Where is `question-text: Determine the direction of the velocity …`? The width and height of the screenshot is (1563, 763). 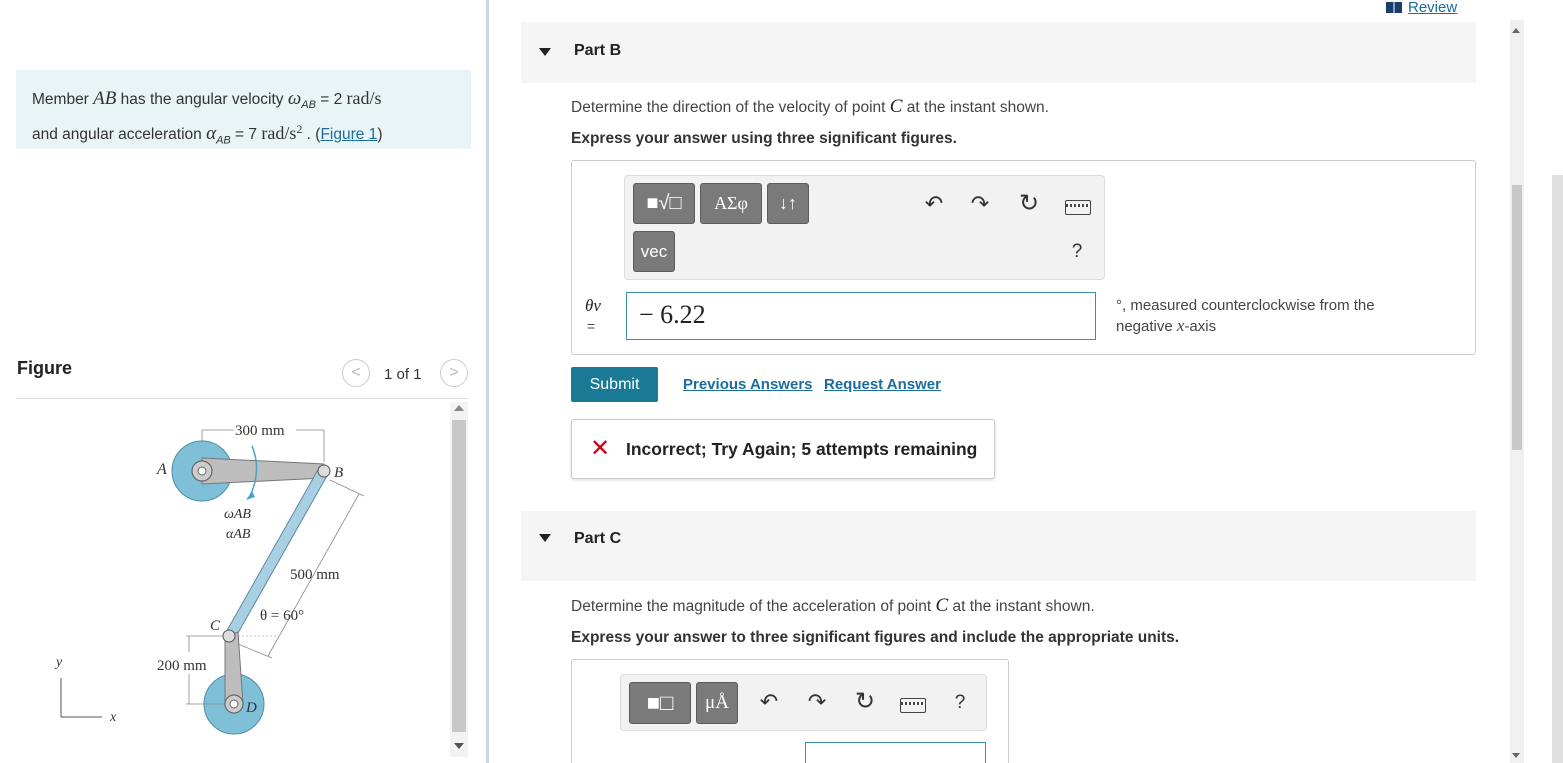
question-text: Determine the direction of the velocity … is located at coordinates (730, 107).